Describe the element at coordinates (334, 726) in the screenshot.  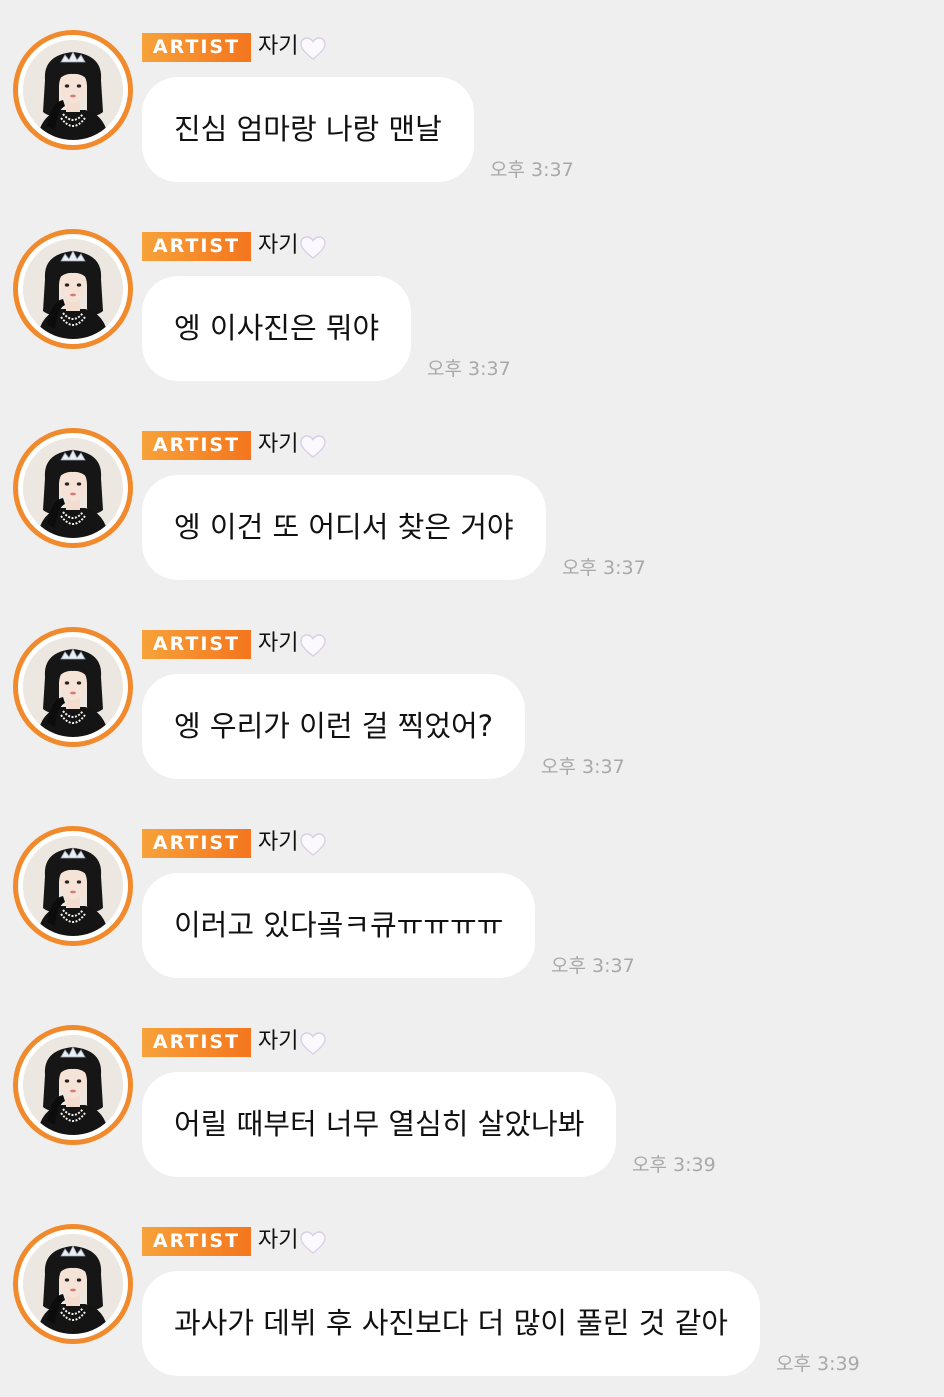
I see `message-bubble: 엥 우리가 이런 걸 찍었어?` at that location.